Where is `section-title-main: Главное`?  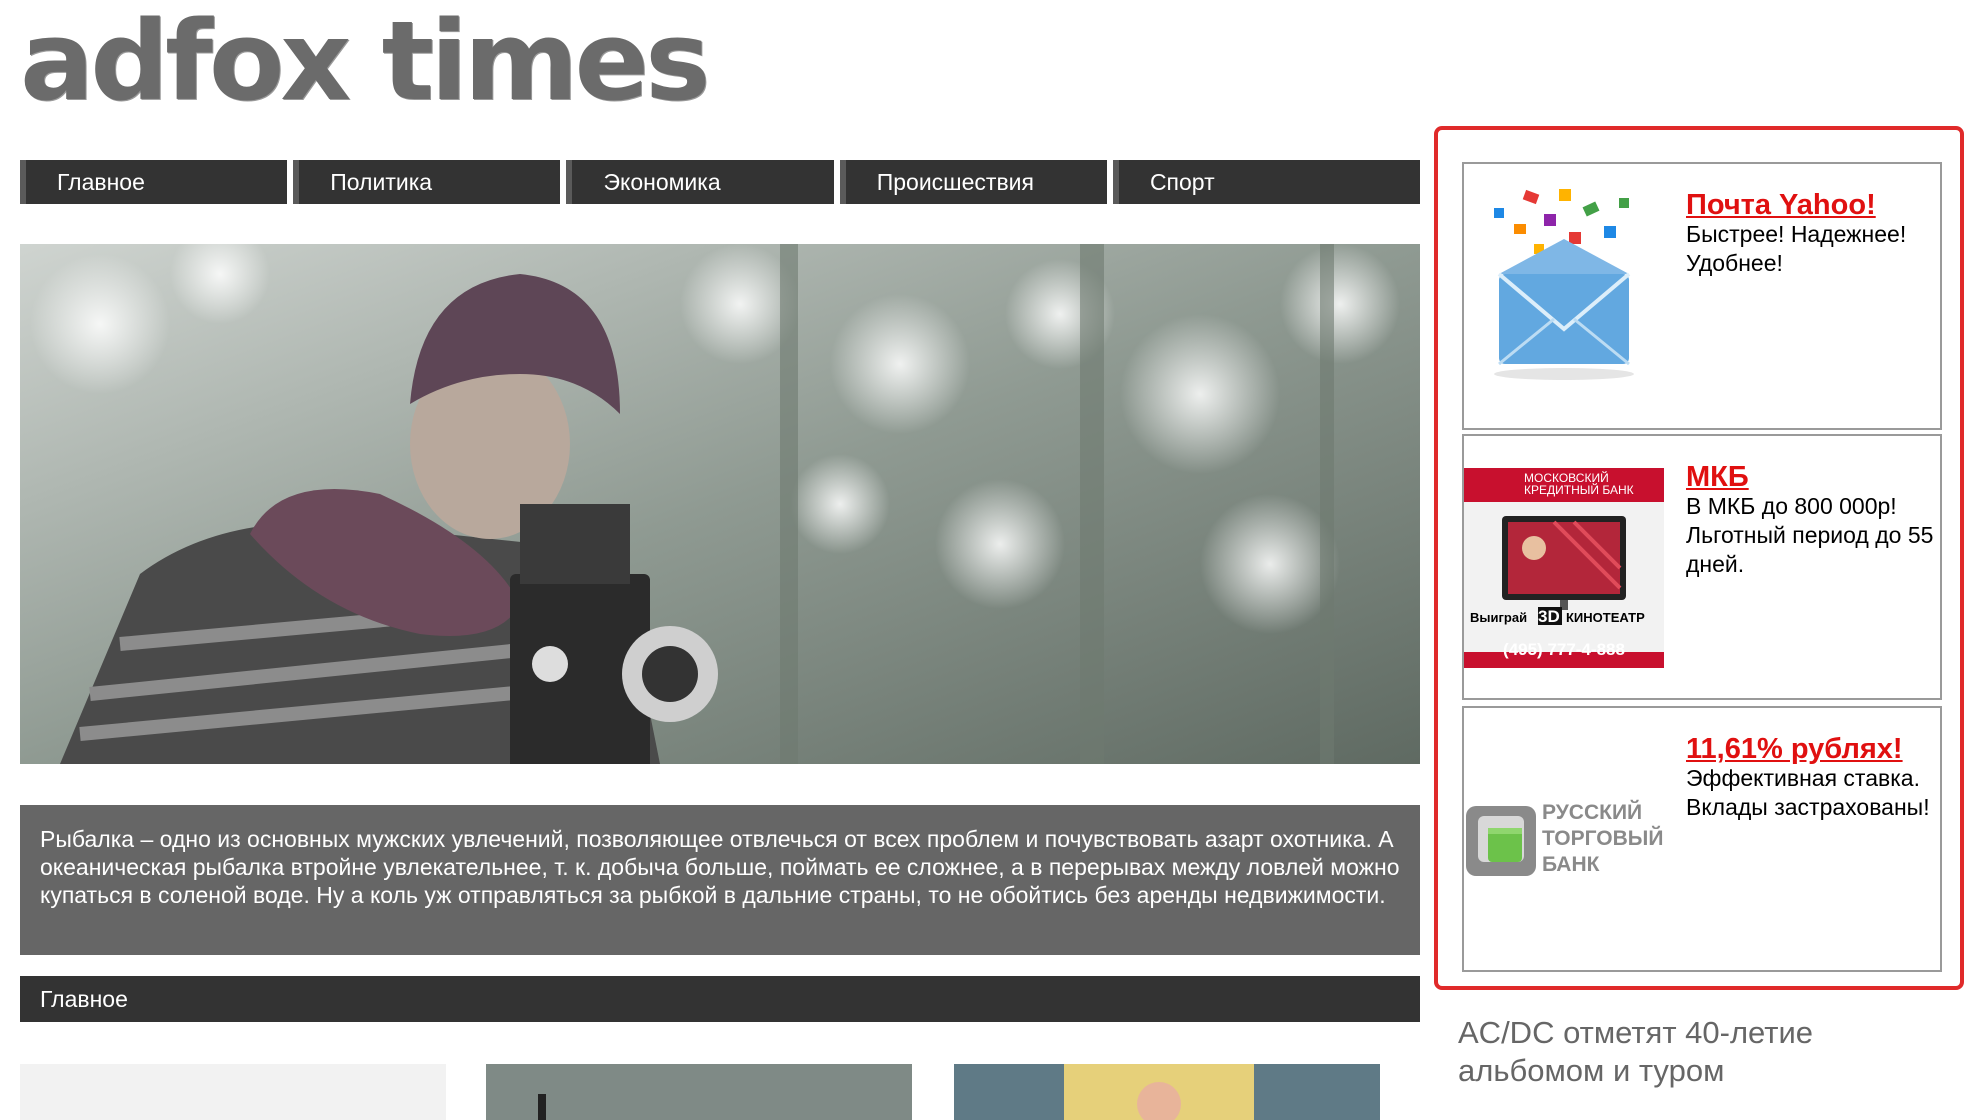 section-title-main: Главное is located at coordinates (720, 999).